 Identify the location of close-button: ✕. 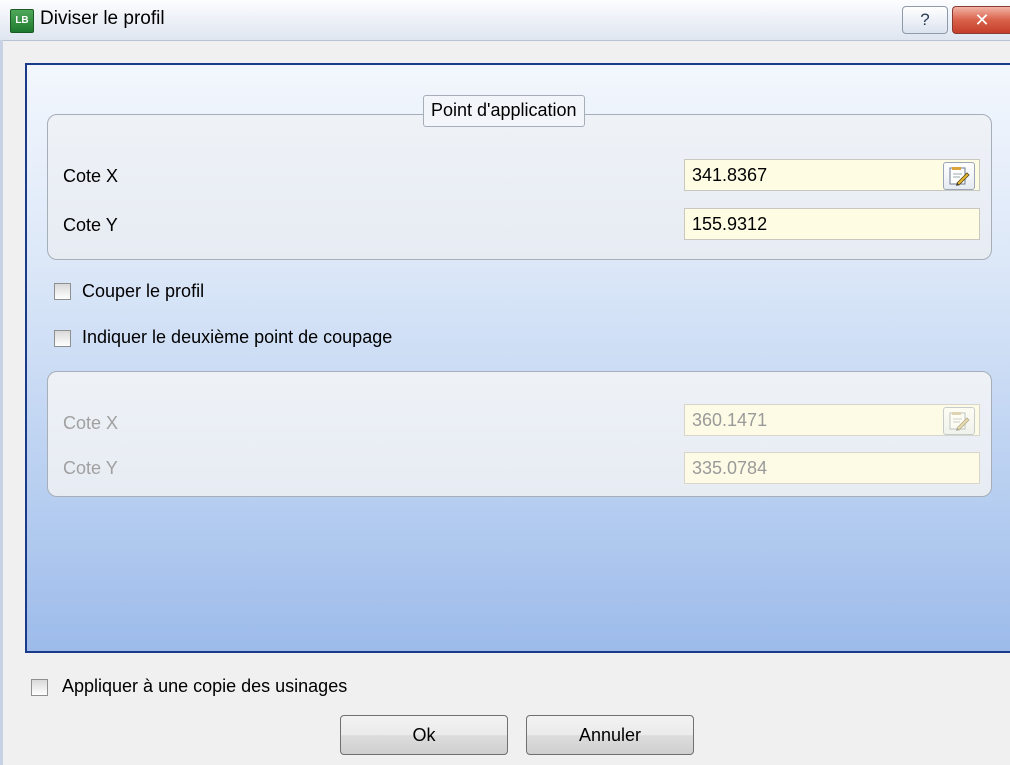
(981, 20).